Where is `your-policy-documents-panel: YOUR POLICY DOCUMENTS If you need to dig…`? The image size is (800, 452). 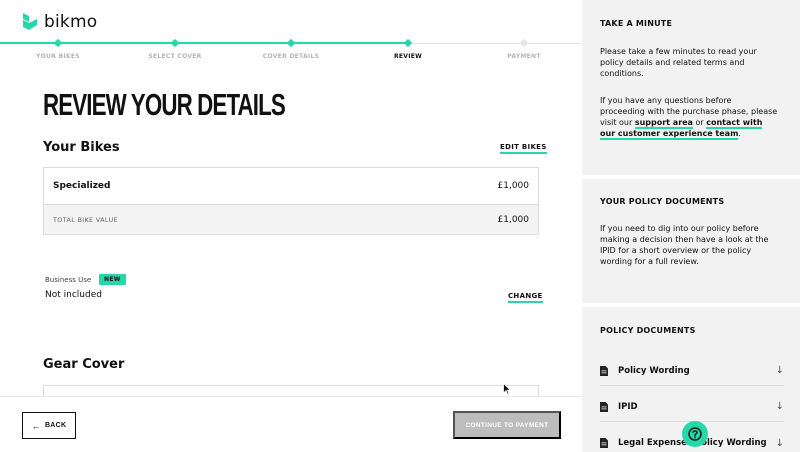
your-policy-documents-panel: YOUR POLICY DOCUMENTS If you need to dig… is located at coordinates (691, 241).